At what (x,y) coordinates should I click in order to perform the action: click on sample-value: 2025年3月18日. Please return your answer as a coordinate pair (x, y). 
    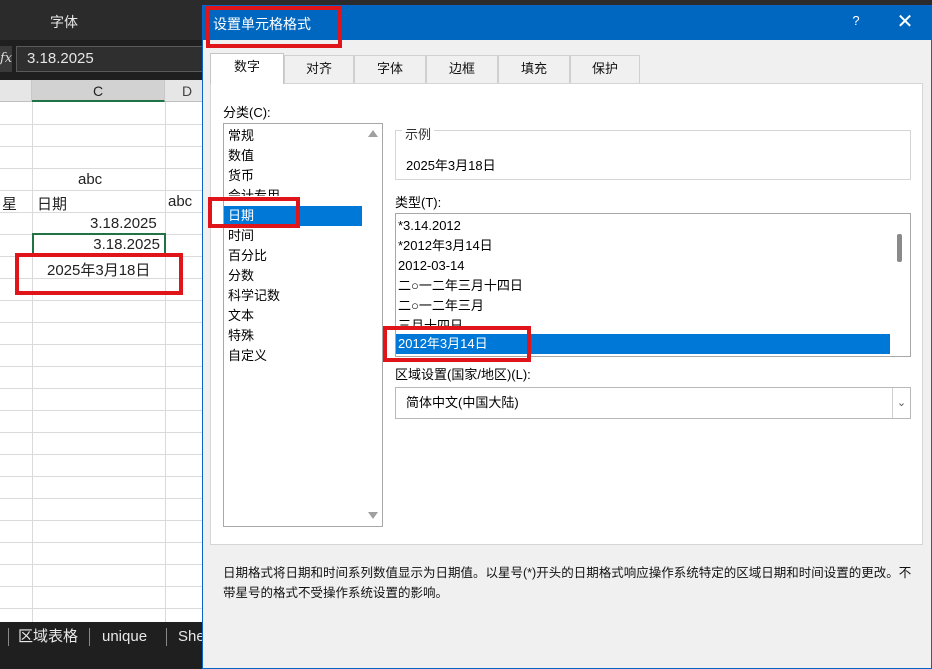
    Looking at the image, I should click on (451, 165).